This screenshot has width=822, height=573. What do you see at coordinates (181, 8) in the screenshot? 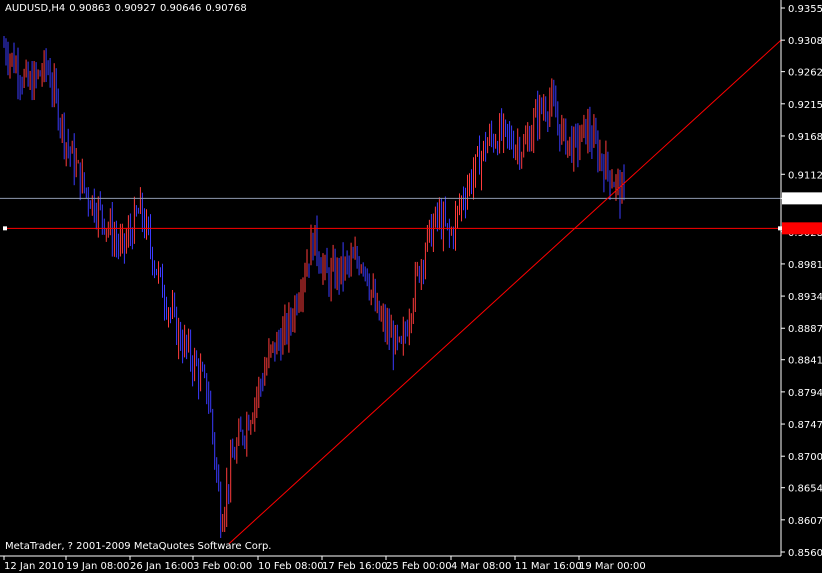
I see `low-value: 0.90646` at bounding box center [181, 8].